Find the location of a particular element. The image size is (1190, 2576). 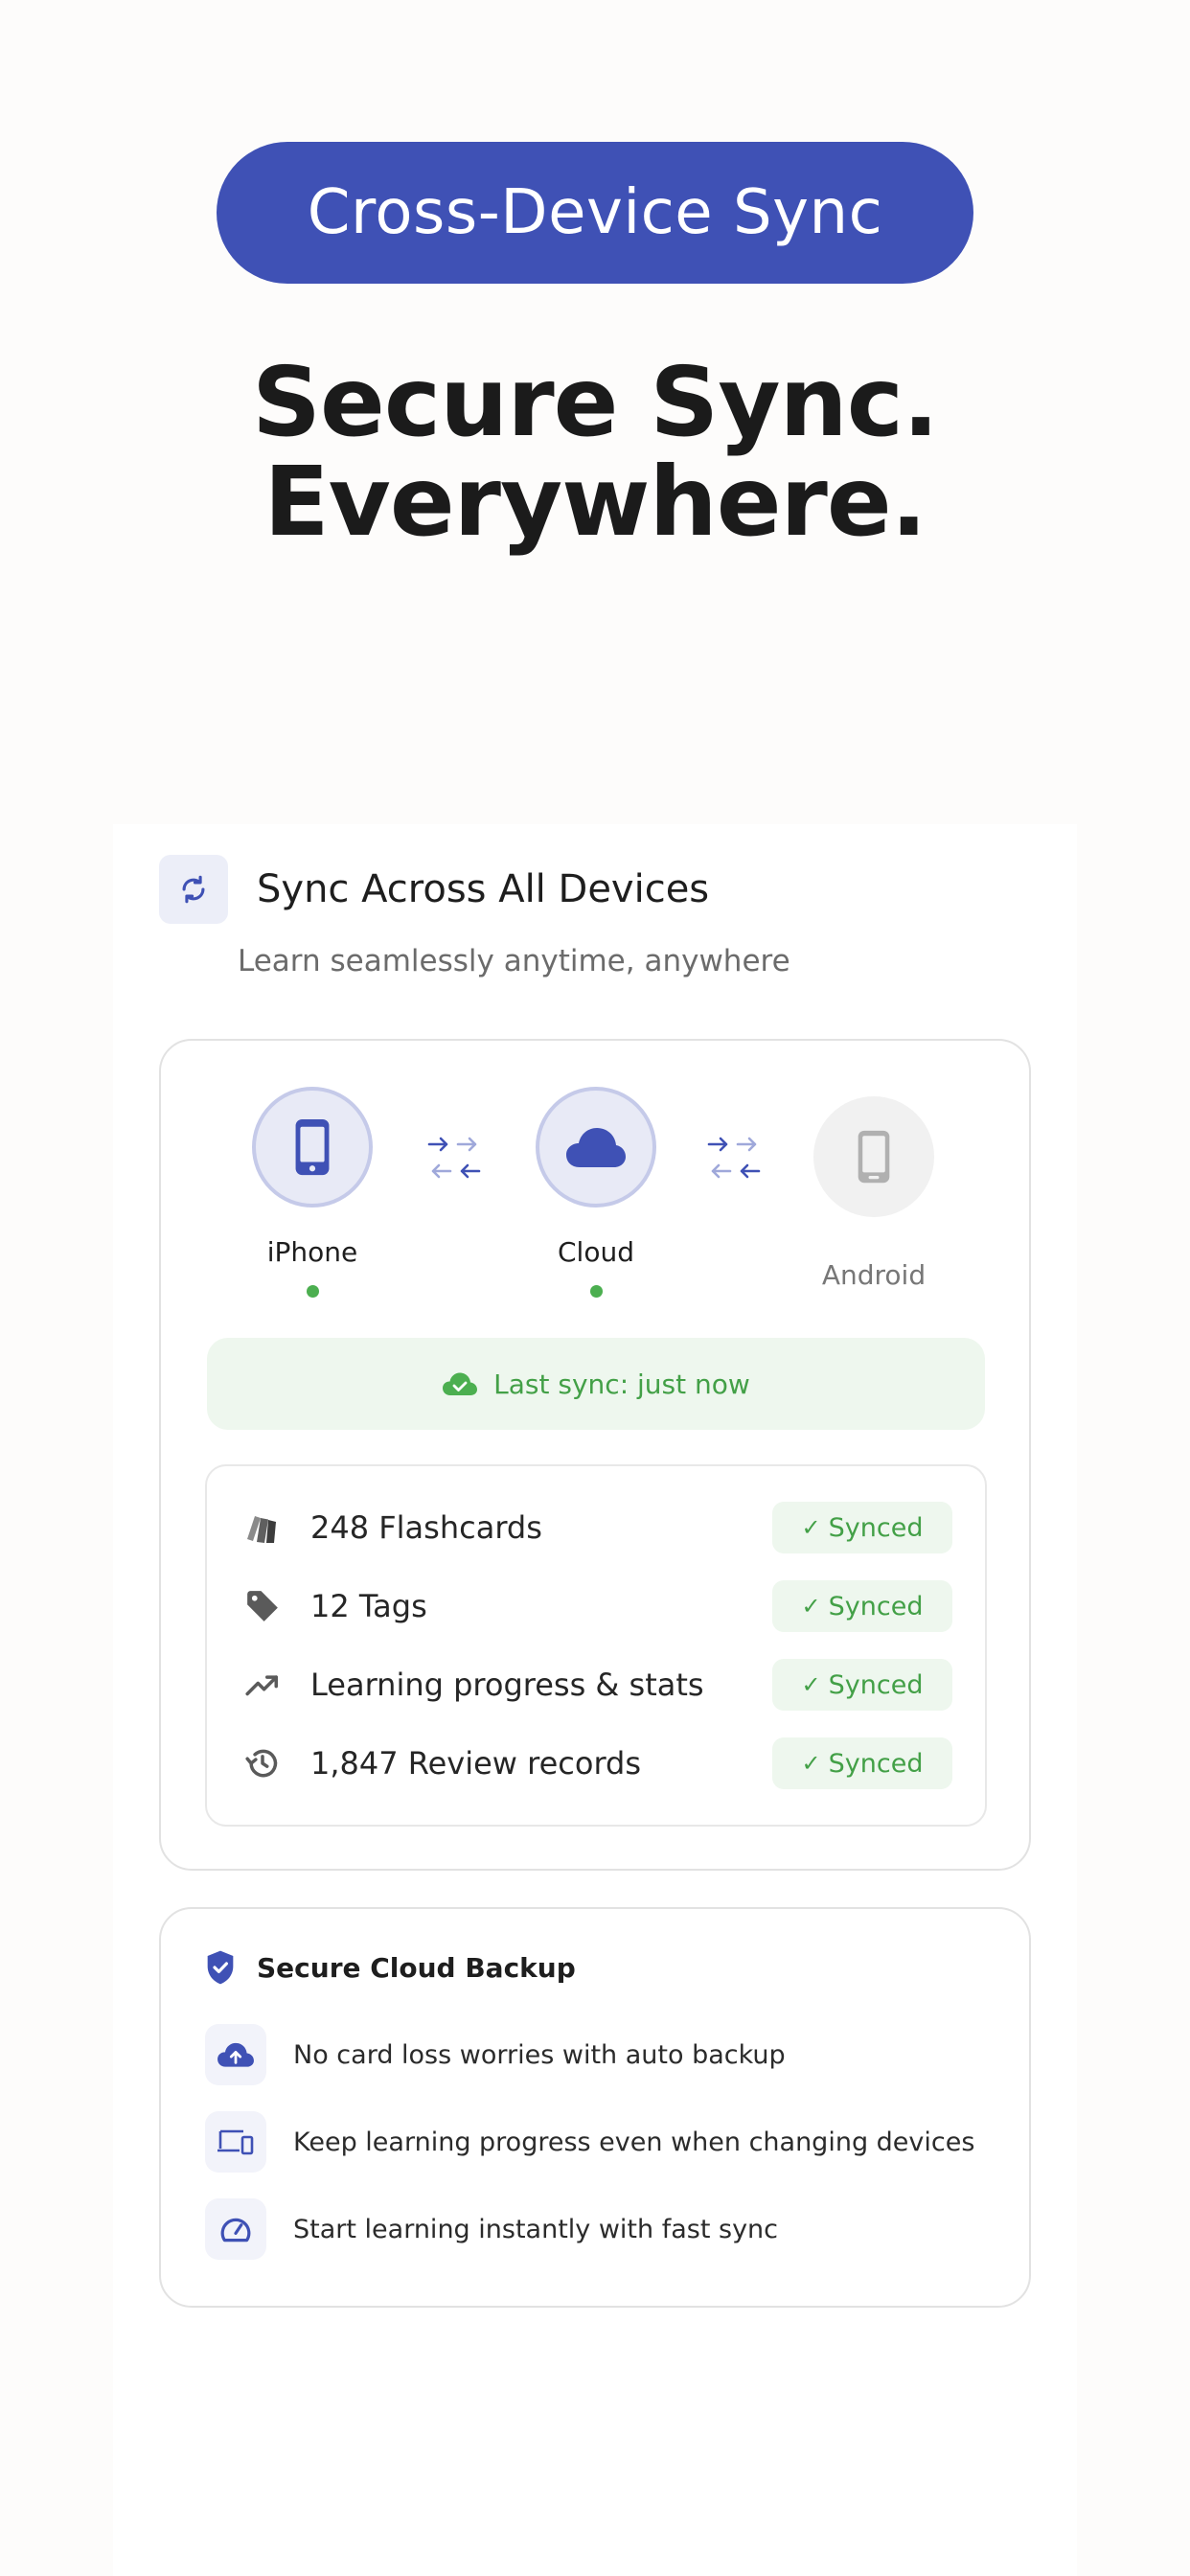

backup-item-text: No card loss worries with auto backup is located at coordinates (540, 2054).